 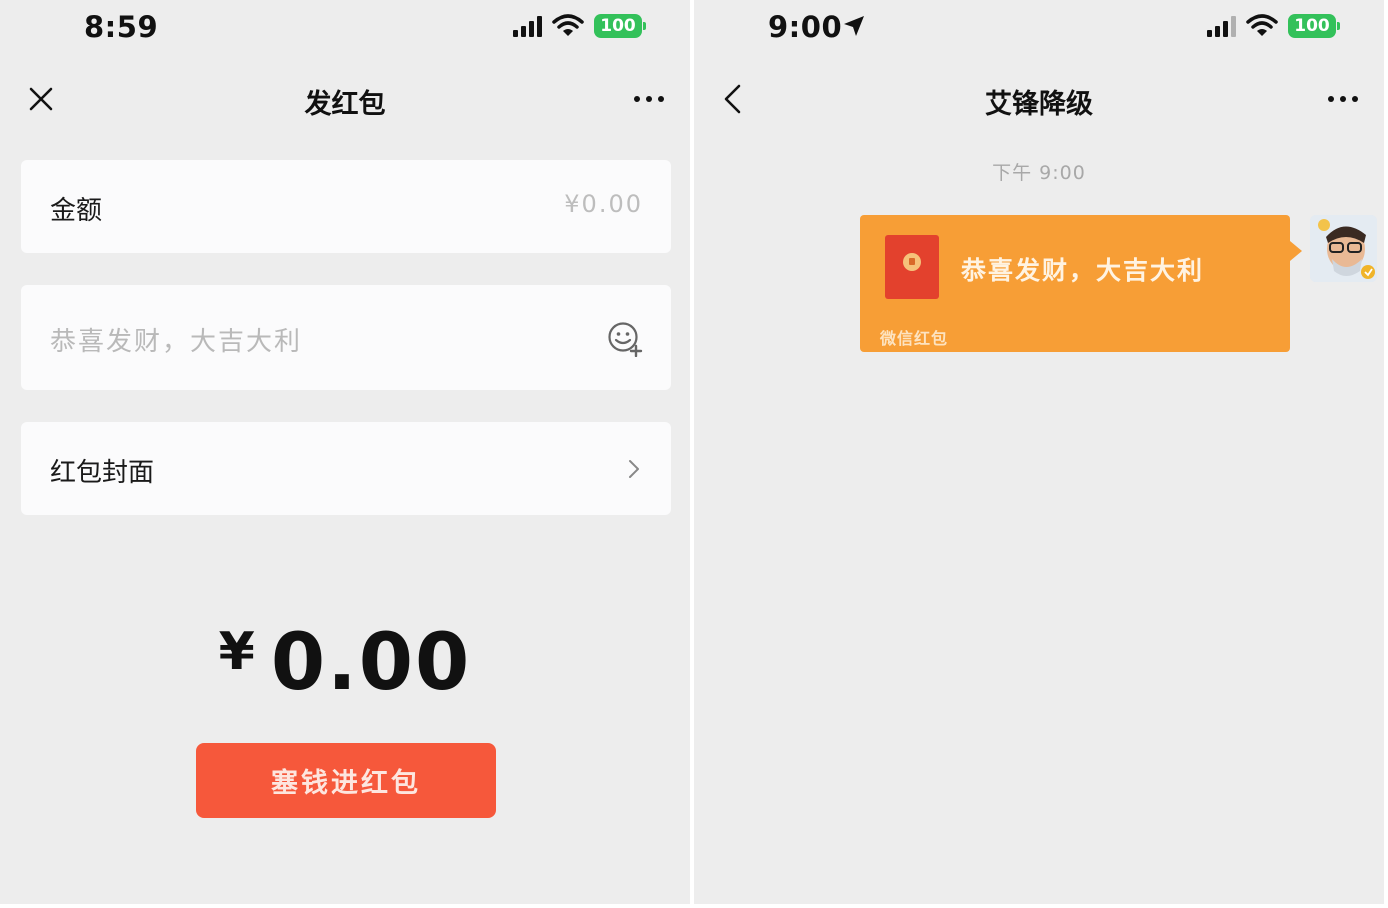 I want to click on total-amount: ¥0.00, so click(x=345, y=663).